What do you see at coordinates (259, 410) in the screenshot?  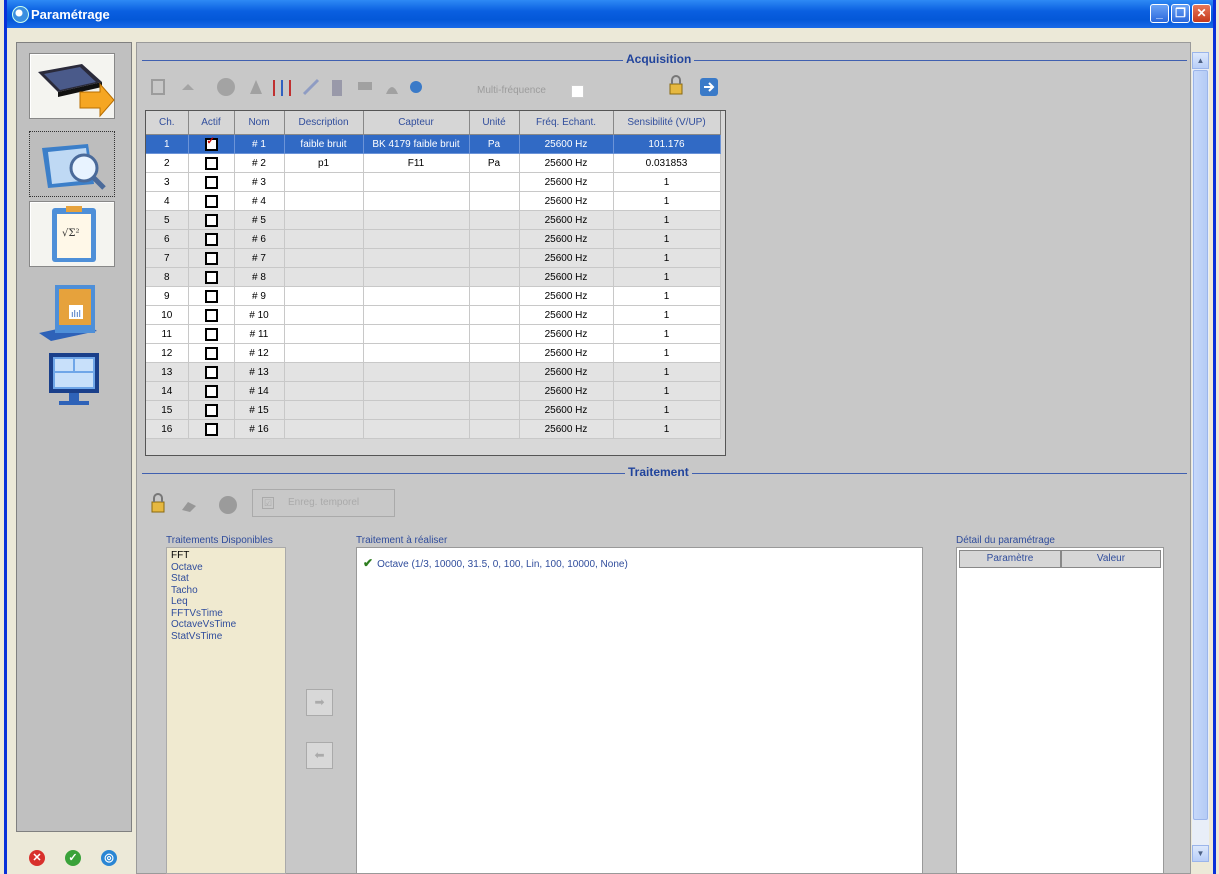 I see `cell-nom: # 15` at bounding box center [259, 410].